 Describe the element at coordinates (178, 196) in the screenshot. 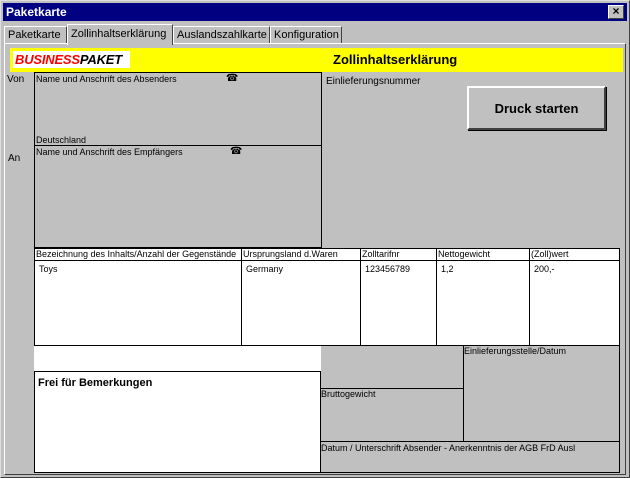

I see `recipient-address-field: Name und Anschrift des Empfängers ☎` at that location.